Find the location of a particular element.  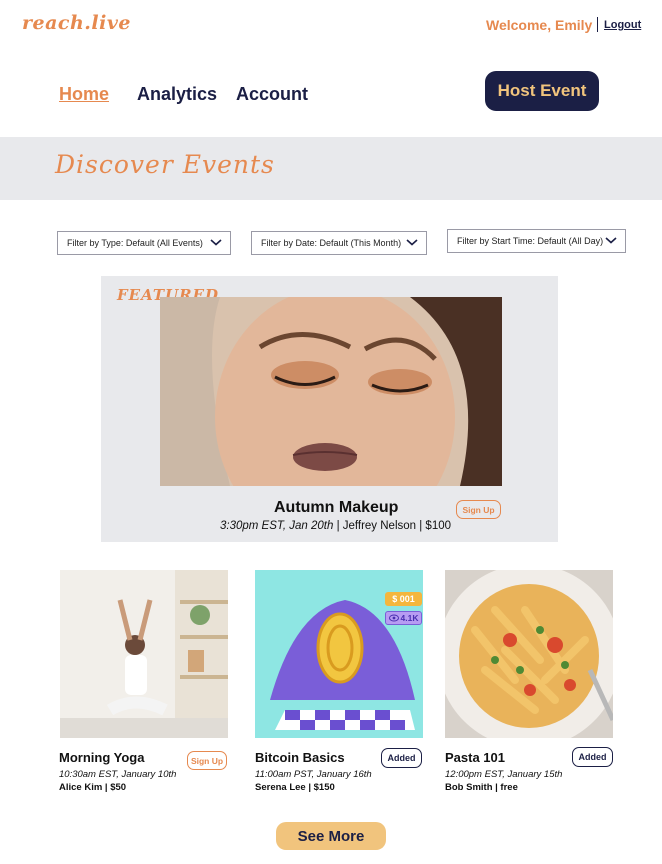

nav-analytics: Analytics is located at coordinates (177, 94).